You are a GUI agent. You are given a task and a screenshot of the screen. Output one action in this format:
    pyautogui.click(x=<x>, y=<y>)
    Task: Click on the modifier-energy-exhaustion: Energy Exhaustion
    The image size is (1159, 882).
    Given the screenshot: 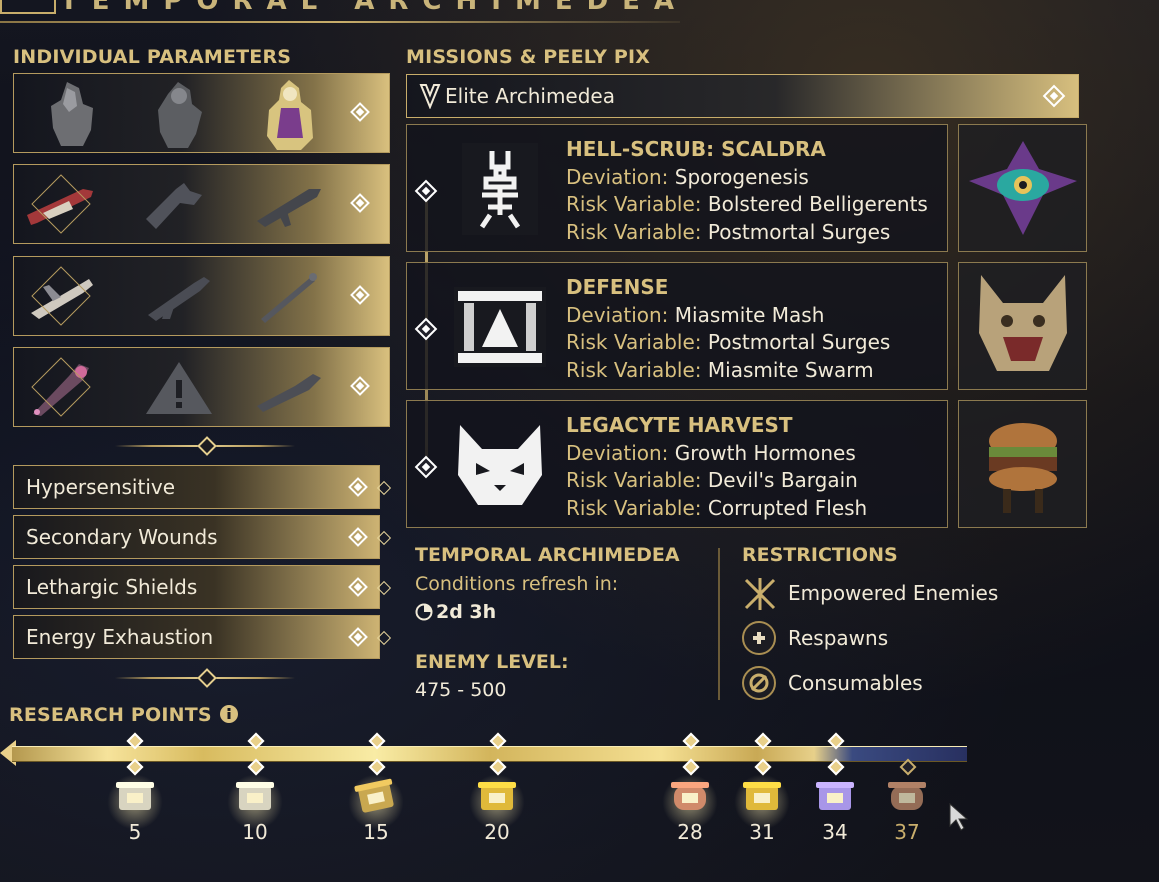 What is the action you would take?
    pyautogui.click(x=202, y=637)
    